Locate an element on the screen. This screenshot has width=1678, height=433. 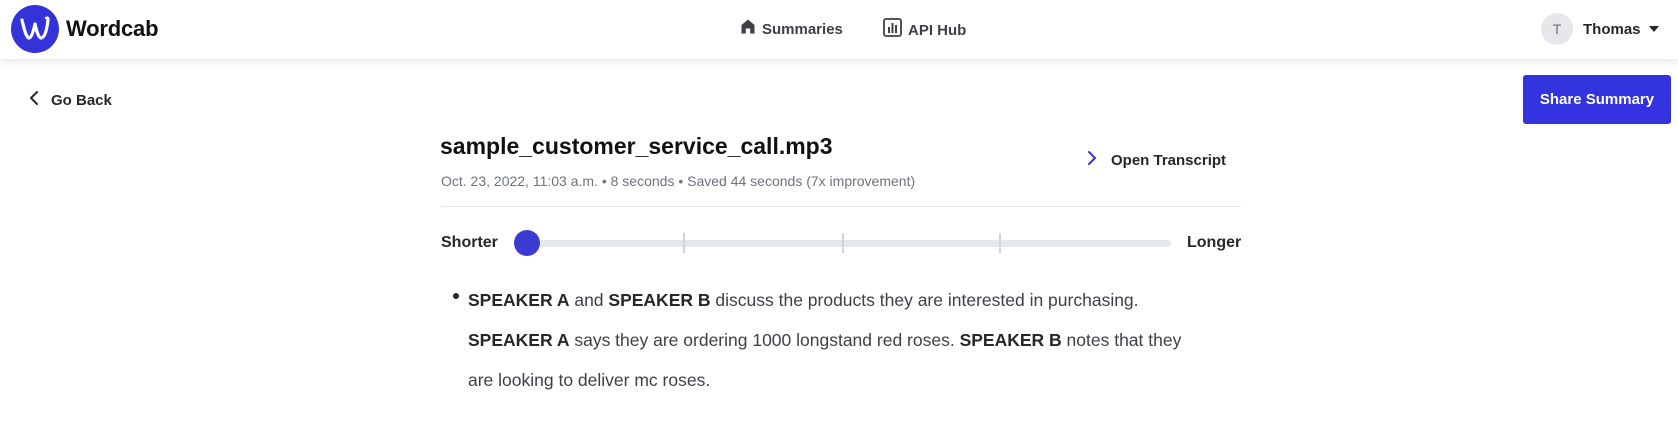
home-icon is located at coordinates (748, 29).